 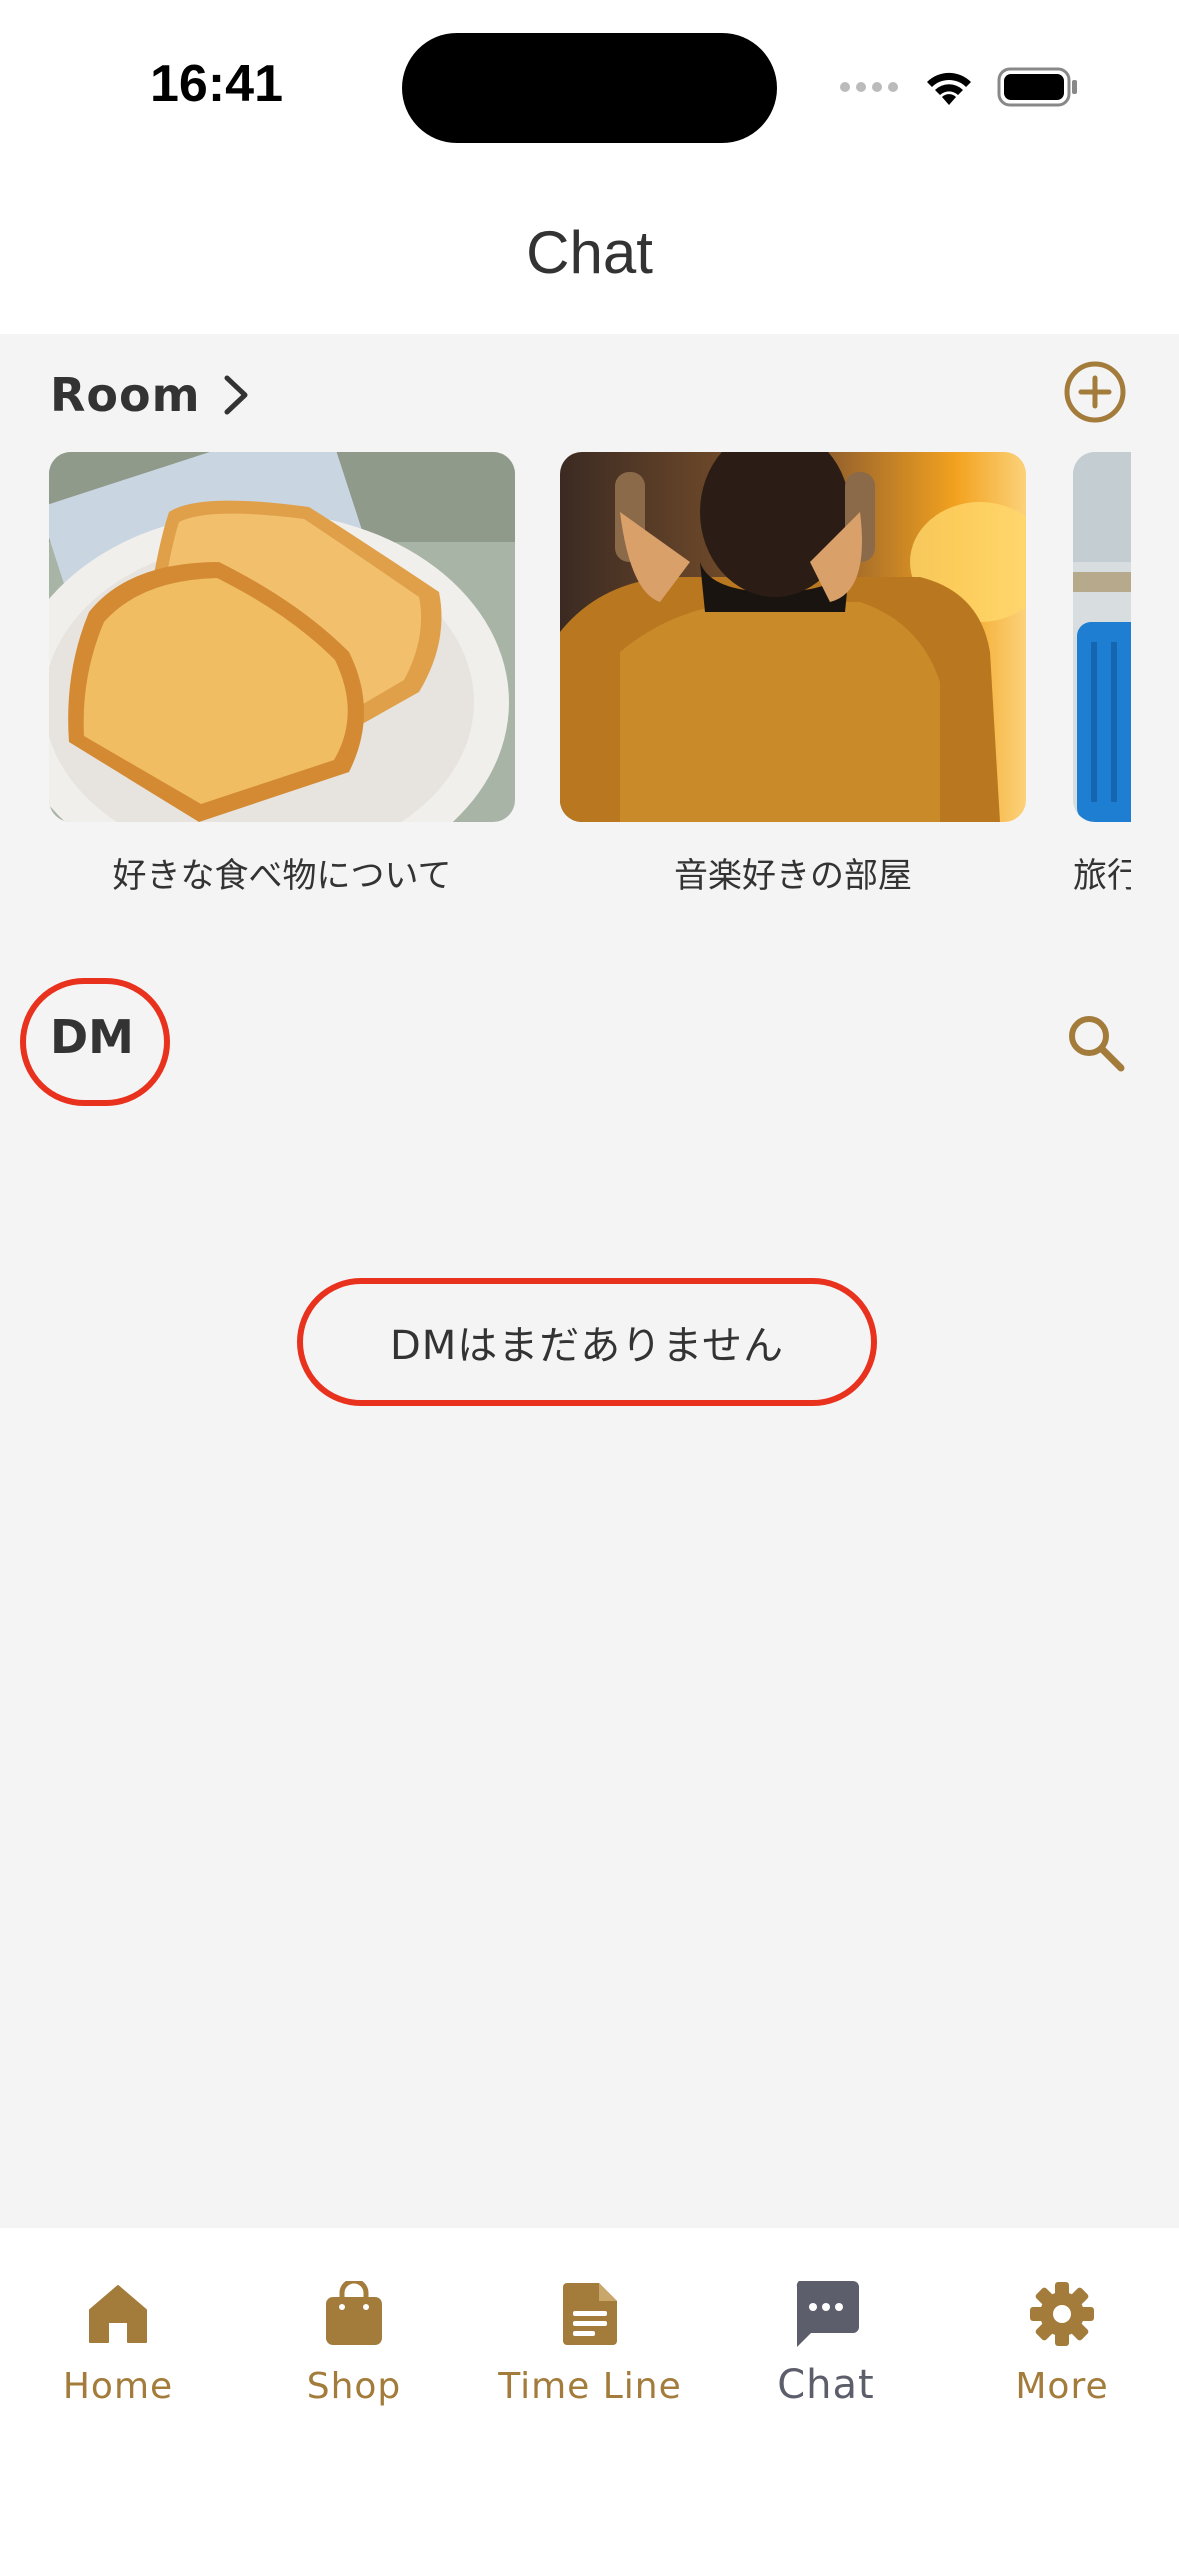 What do you see at coordinates (869, 87) in the screenshot?
I see `cellular-signal-icon` at bounding box center [869, 87].